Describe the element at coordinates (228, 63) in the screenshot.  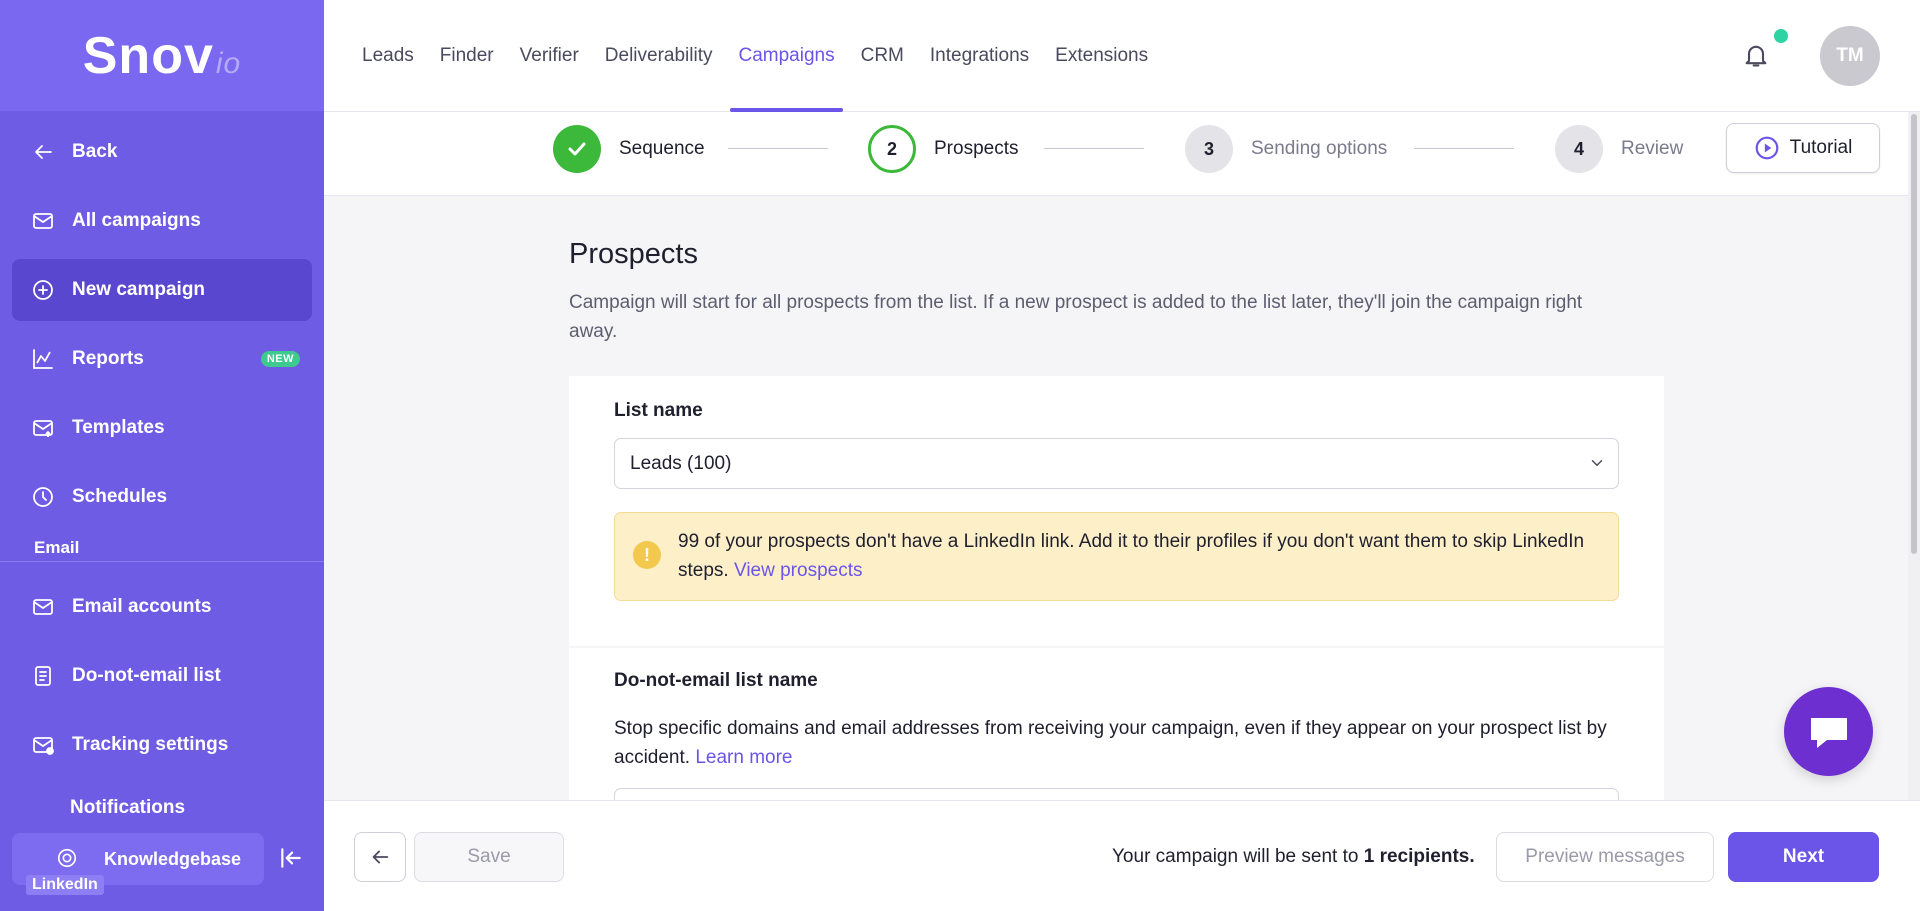
I see `logo-suffix: io` at that location.